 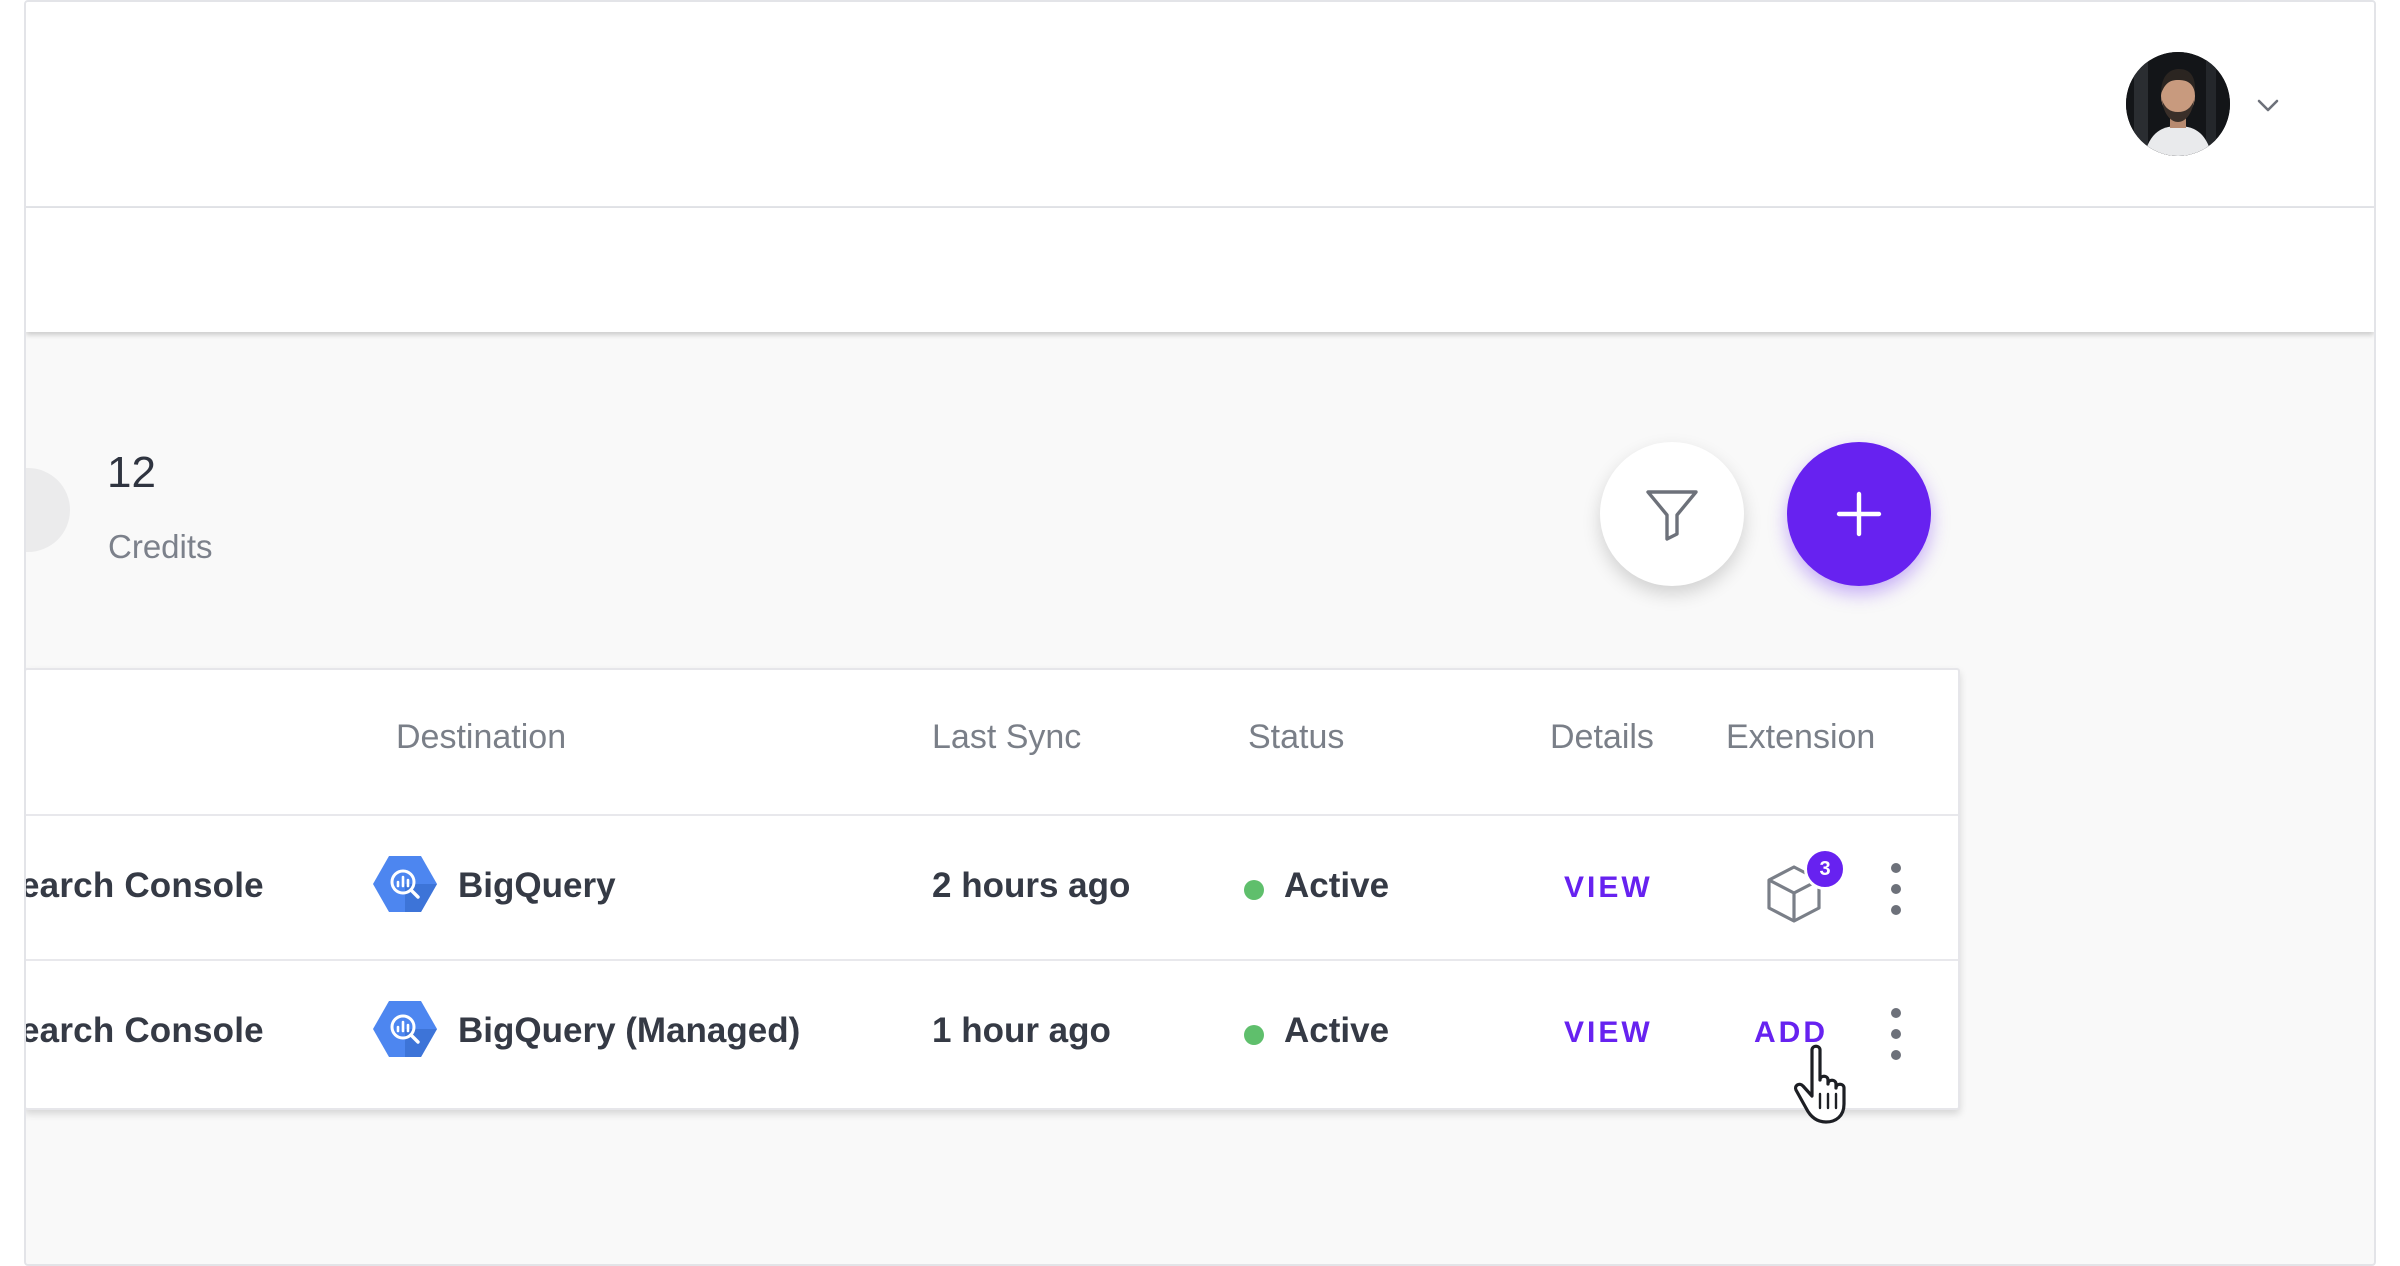 What do you see at coordinates (481, 737) in the screenshot?
I see `column-header-destination: Destination` at bounding box center [481, 737].